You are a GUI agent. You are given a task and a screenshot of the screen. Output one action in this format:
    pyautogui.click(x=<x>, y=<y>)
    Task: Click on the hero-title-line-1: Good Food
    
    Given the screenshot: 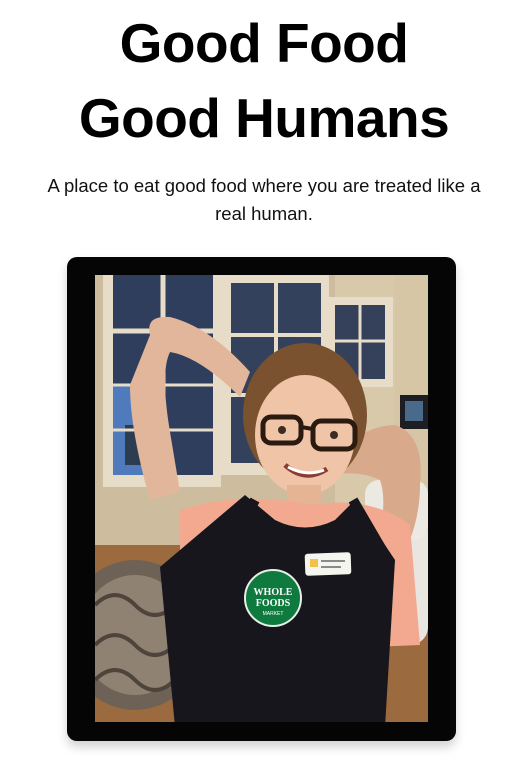 What is the action you would take?
    pyautogui.click(x=264, y=43)
    